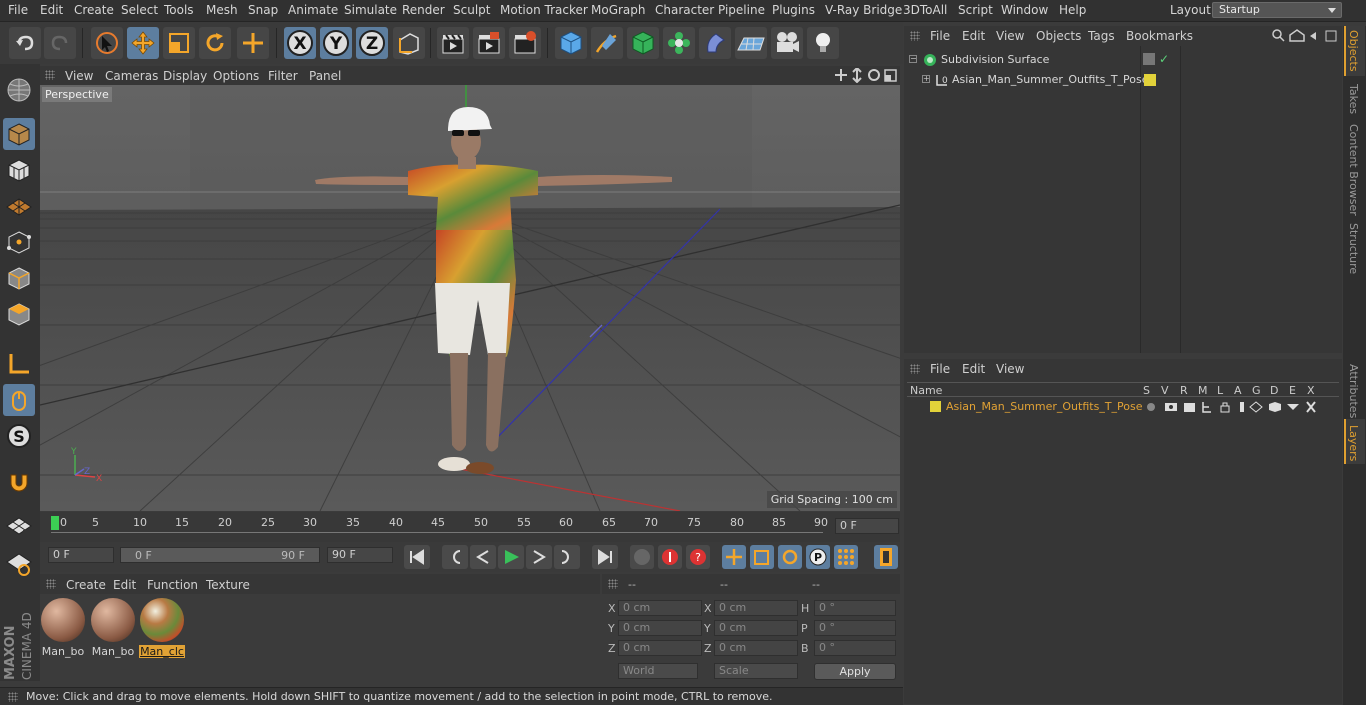 This screenshot has height=705, width=1366. Describe the element at coordinates (1353, 51) in the screenshot. I see `tab-objects: Objects` at that location.